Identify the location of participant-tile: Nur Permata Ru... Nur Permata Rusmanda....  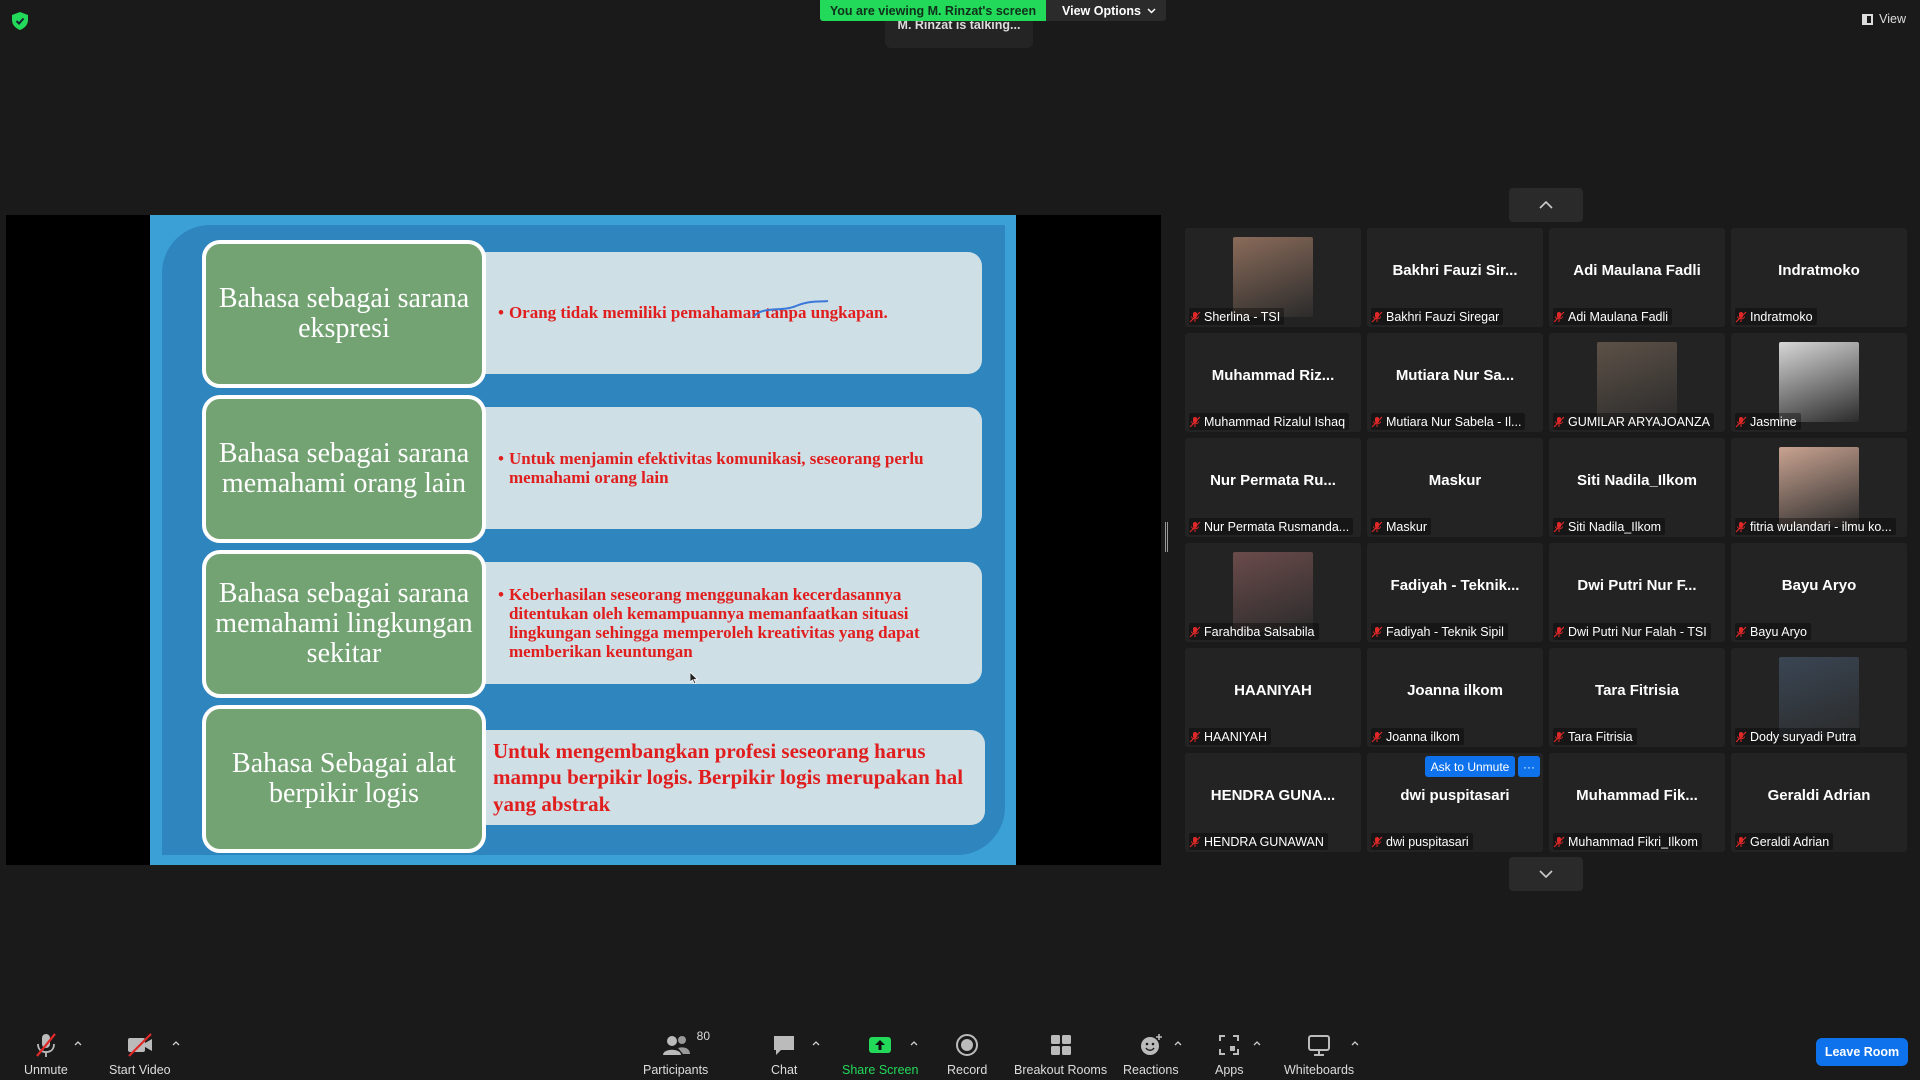
(1273, 487).